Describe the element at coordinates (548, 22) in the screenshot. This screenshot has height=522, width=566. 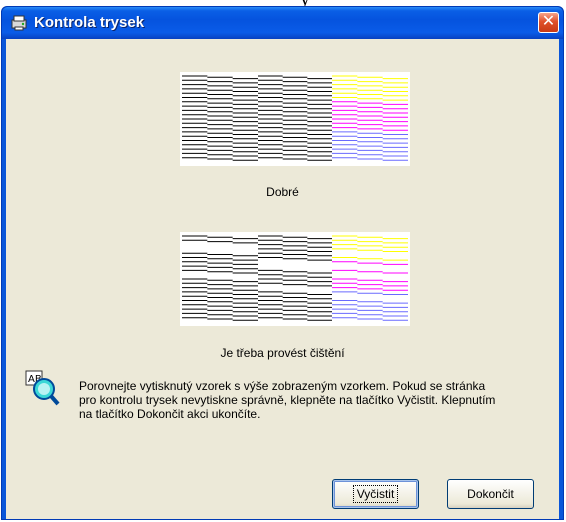
I see `close-button: ✕` at that location.